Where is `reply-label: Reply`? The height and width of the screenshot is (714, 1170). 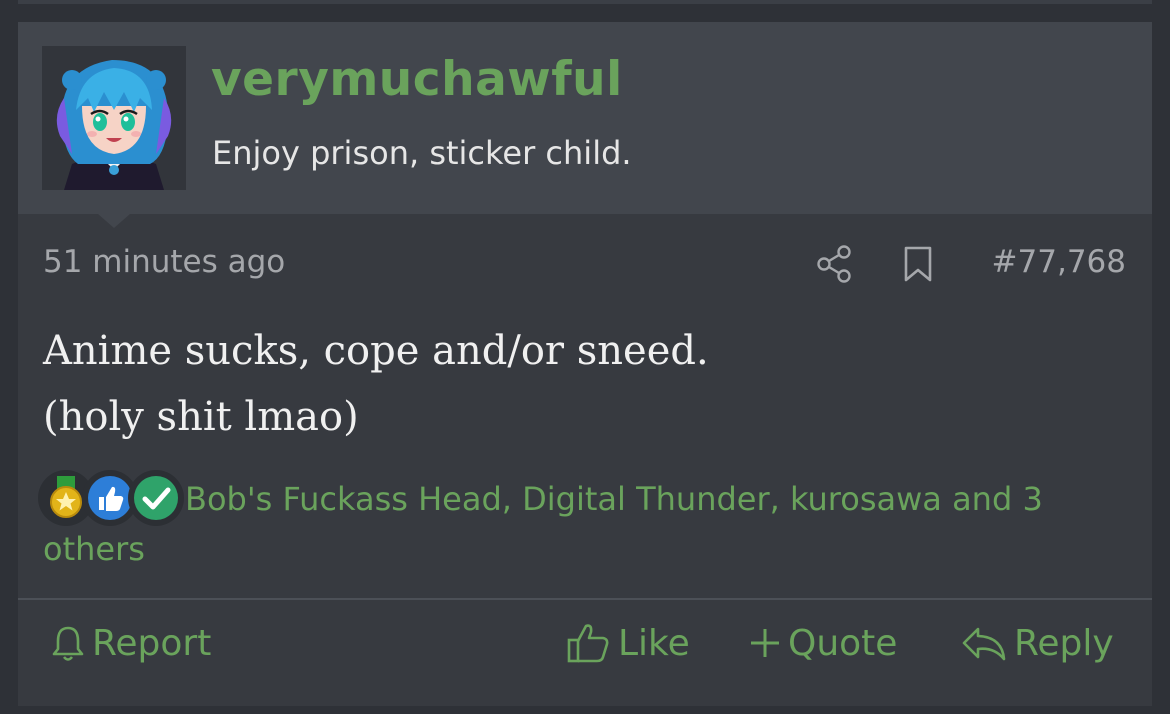
reply-label: Reply is located at coordinates (1064, 643).